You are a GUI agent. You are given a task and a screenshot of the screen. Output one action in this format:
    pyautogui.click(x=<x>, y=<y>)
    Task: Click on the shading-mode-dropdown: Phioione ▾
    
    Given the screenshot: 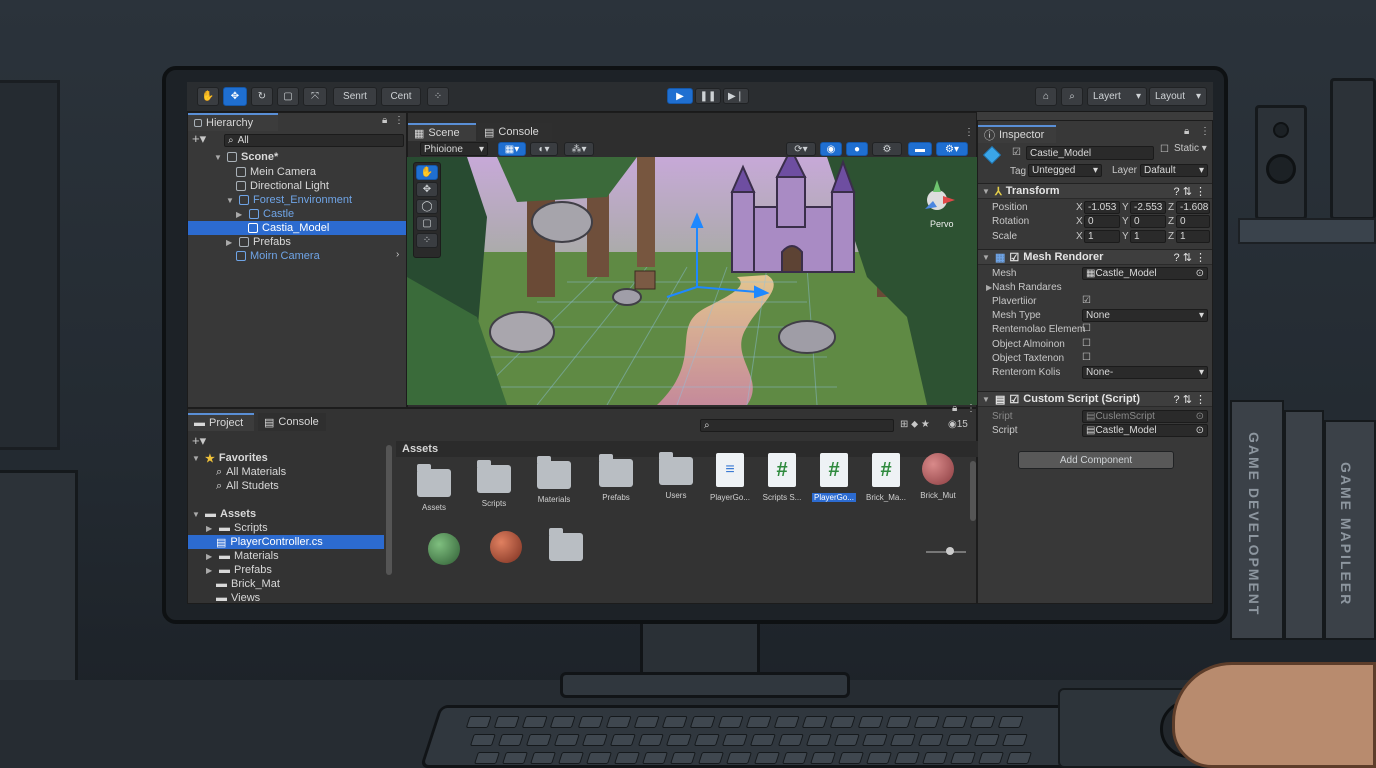 What is the action you would take?
    pyautogui.click(x=454, y=149)
    